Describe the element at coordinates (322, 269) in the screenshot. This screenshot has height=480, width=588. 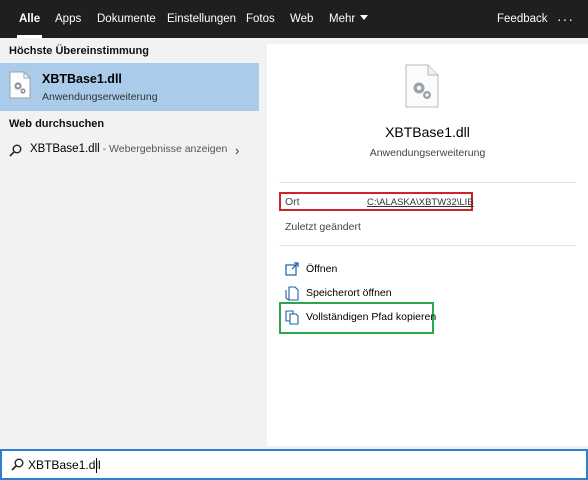
I see `open-label: Öffnen` at that location.